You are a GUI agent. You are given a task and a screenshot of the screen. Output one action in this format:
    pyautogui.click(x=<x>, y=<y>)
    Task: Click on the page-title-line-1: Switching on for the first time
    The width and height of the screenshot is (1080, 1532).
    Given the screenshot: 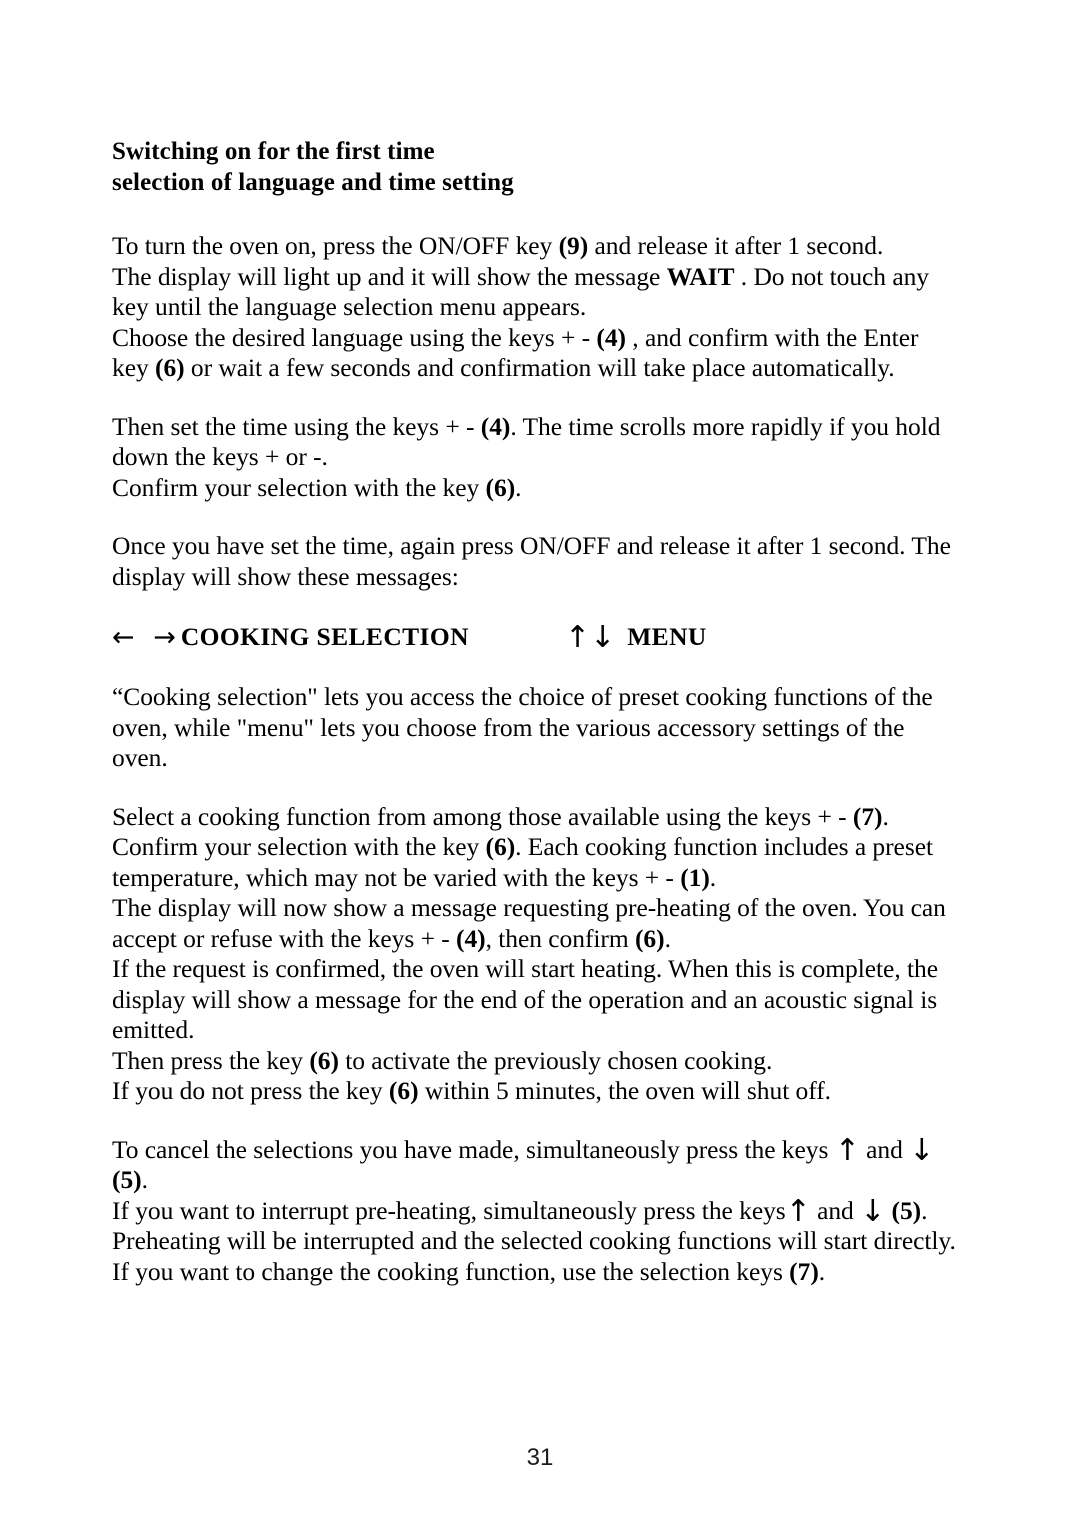 What is the action you would take?
    pyautogui.click(x=273, y=151)
    